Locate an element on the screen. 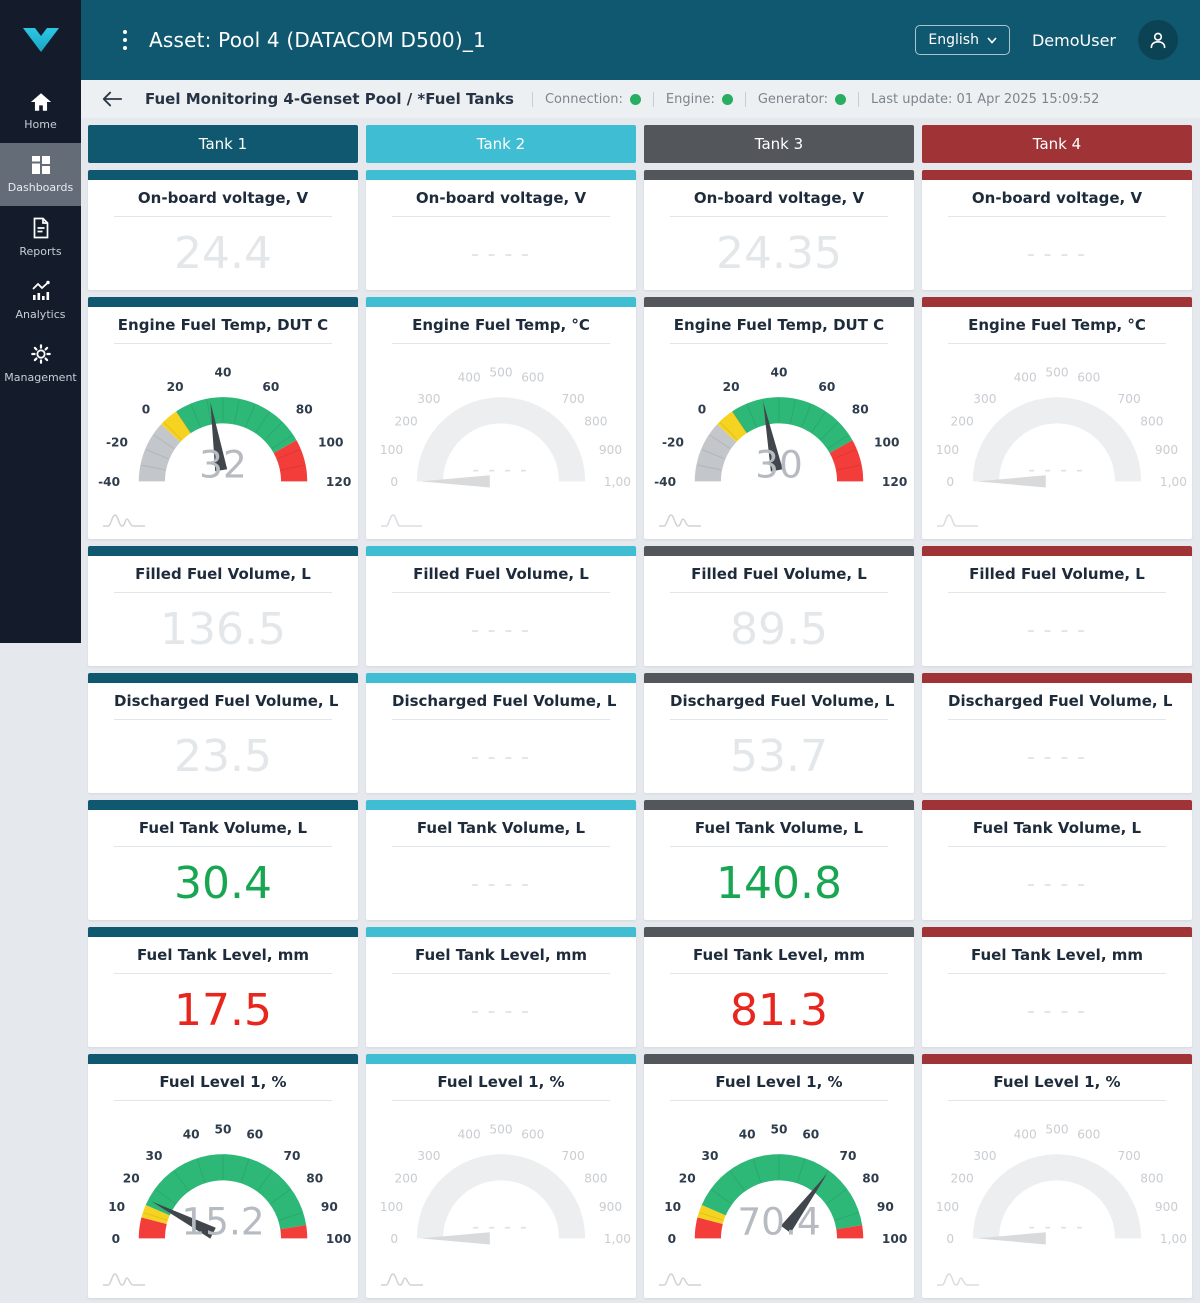 Image resolution: width=1200 pixels, height=1303 pixels. metric-value: – – – – is located at coordinates (1057, 253).